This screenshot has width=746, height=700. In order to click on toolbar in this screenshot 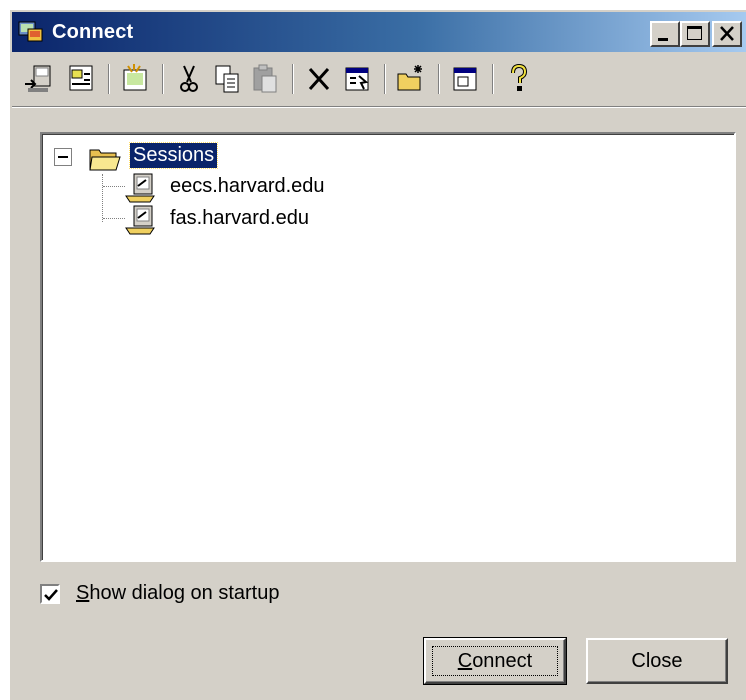, I will do `click(379, 80)`.